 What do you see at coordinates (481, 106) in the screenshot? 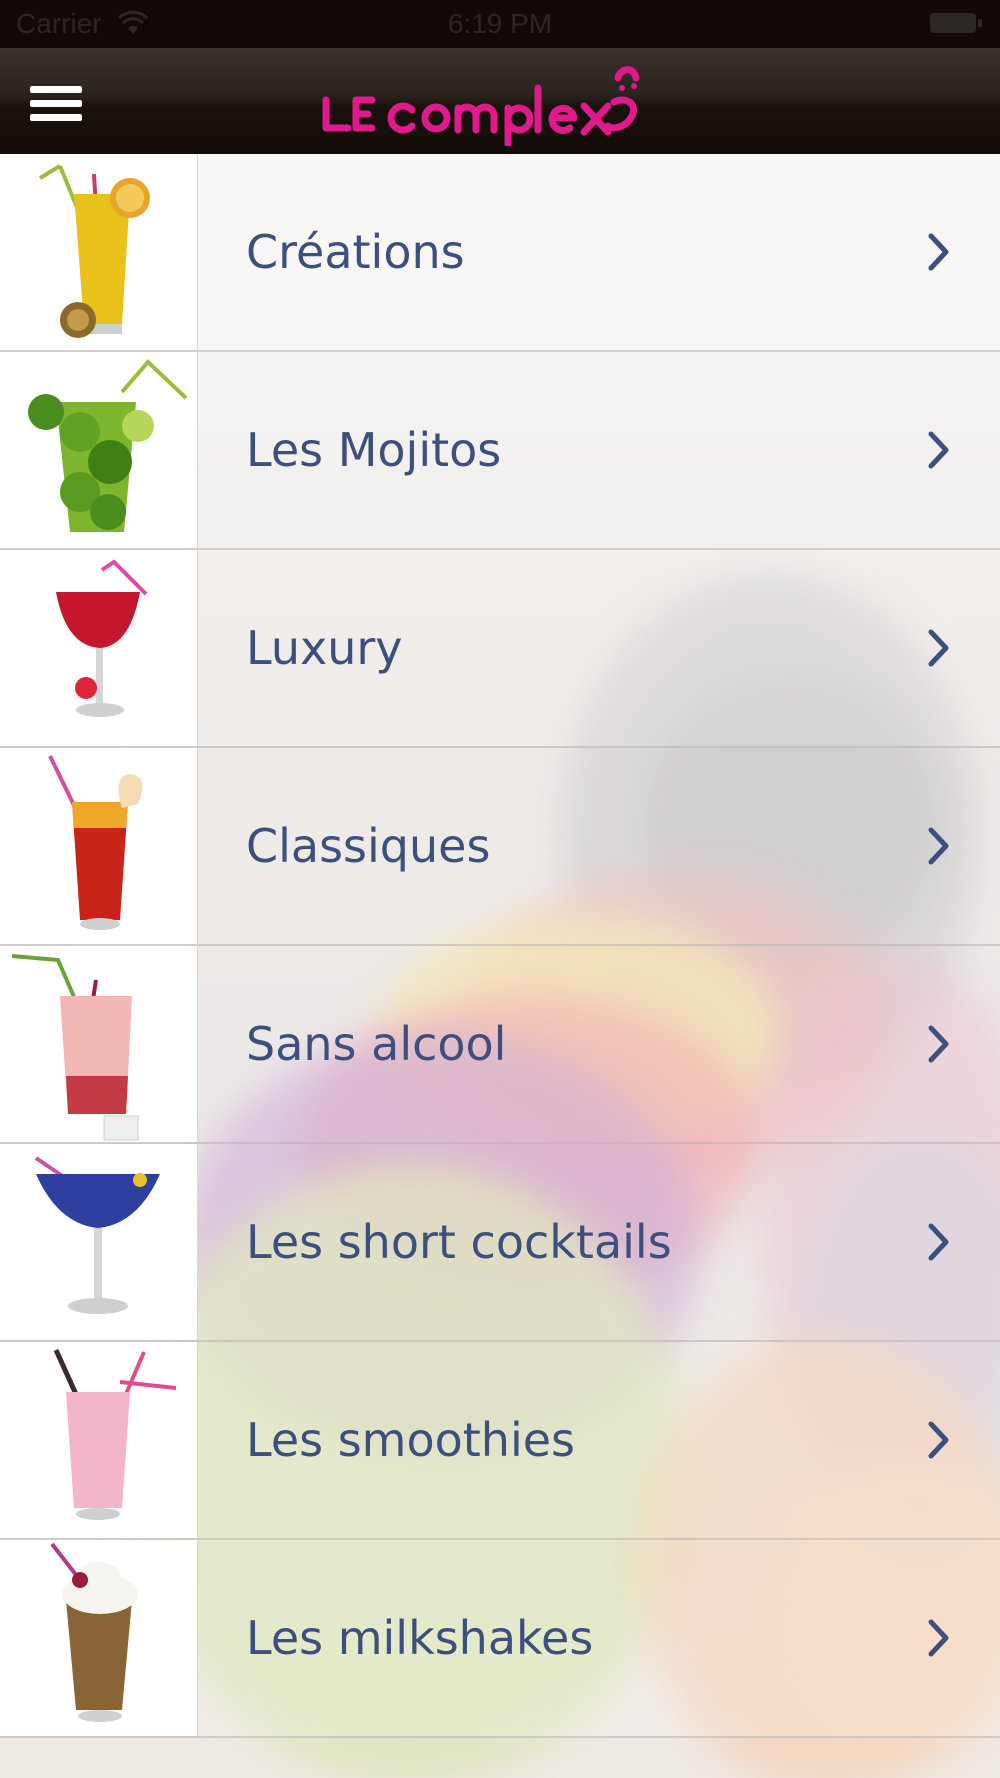
I see `le-complex-logo` at bounding box center [481, 106].